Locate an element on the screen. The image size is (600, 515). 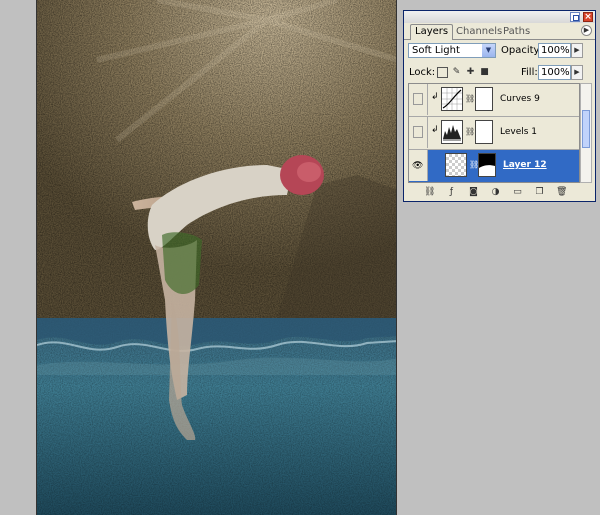
blend-row: Soft Light ▼ Opacity: 100% ▶ is located at coordinates (499, 51).